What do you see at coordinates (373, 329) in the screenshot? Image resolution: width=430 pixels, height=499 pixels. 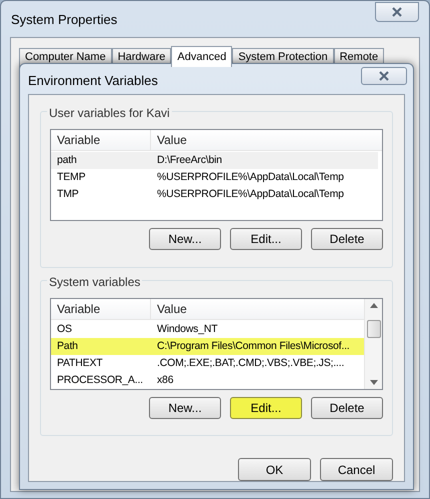 I see `scroll-thumb` at bounding box center [373, 329].